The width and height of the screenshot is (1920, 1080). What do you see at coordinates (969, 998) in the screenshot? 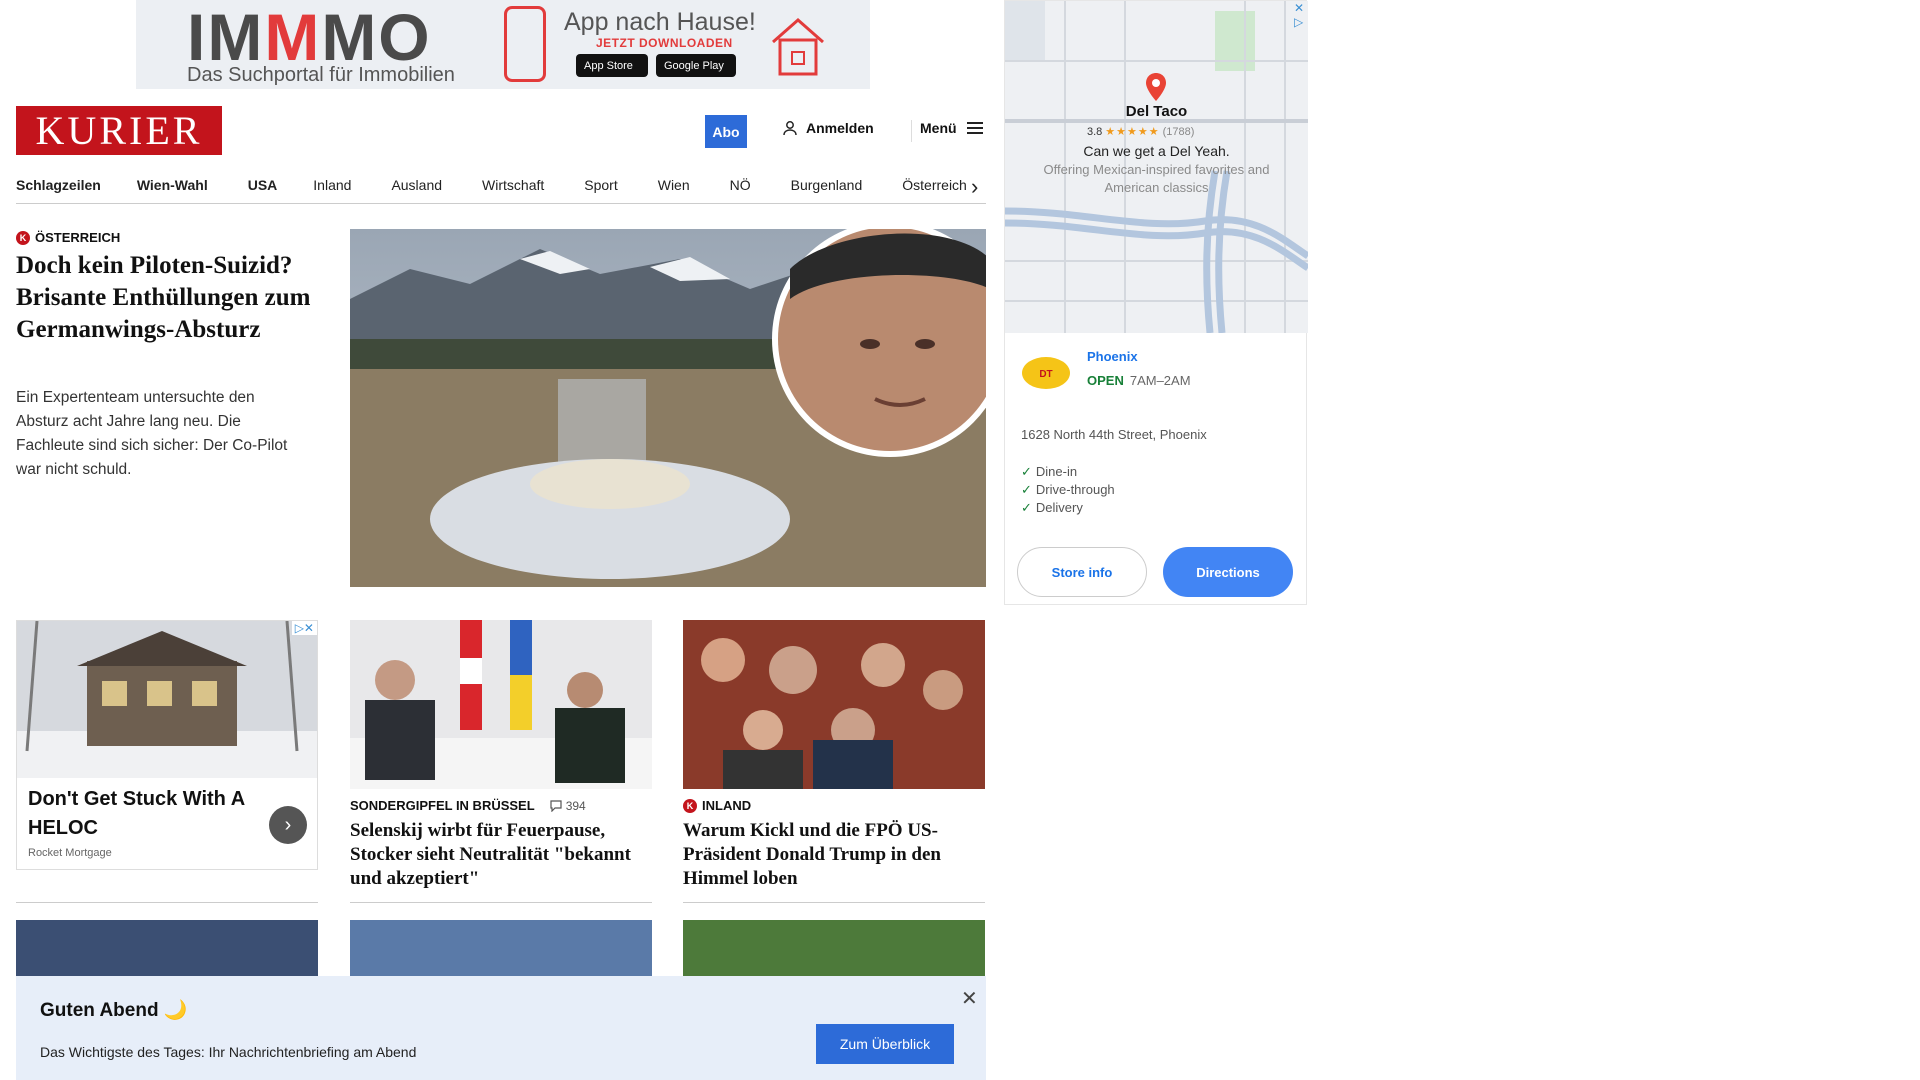
I see `close-icon: ✕` at bounding box center [969, 998].